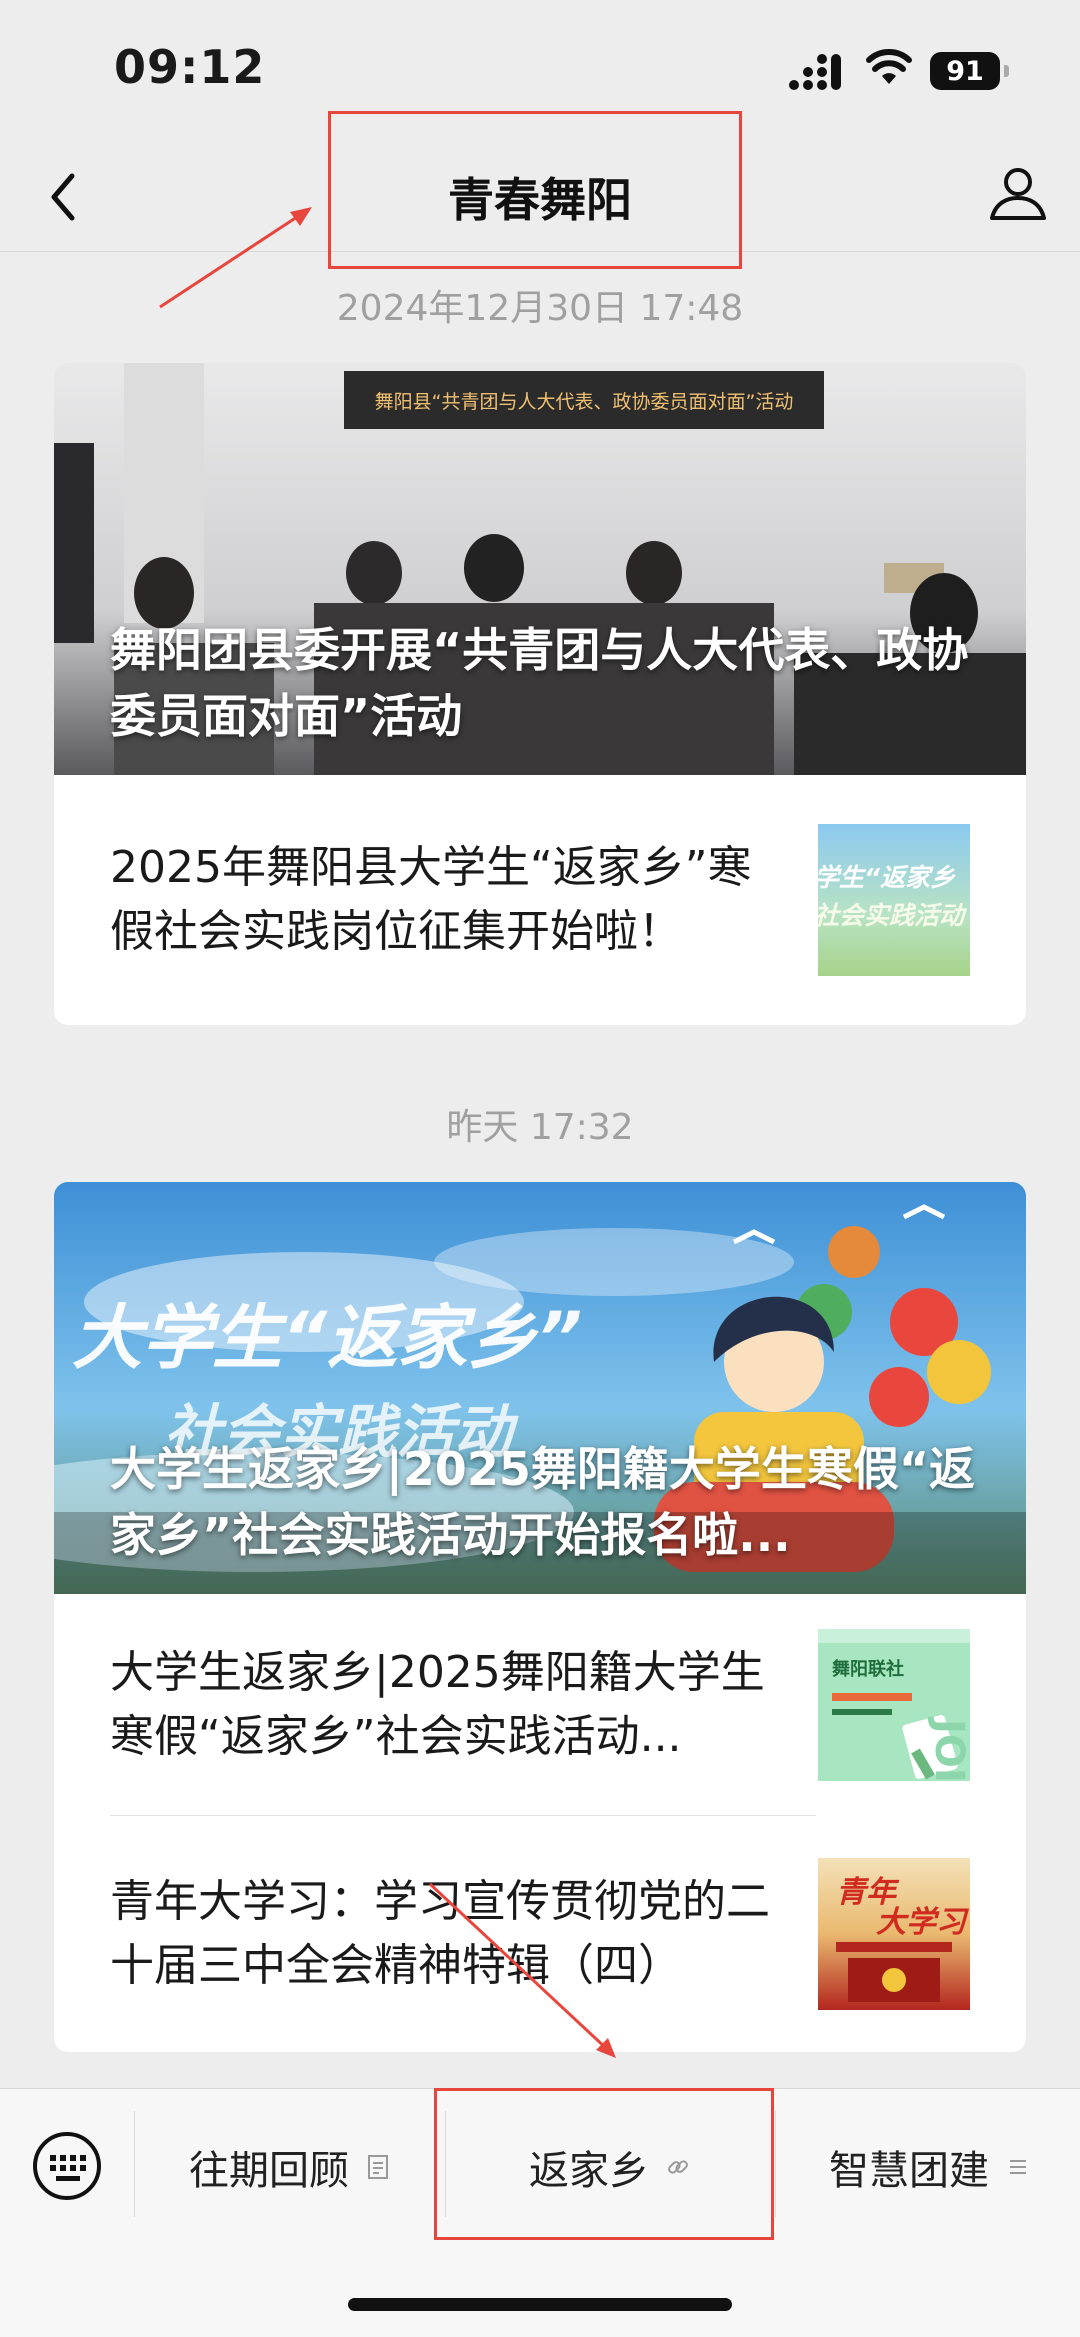  I want to click on annotation-box-title, so click(535, 190).